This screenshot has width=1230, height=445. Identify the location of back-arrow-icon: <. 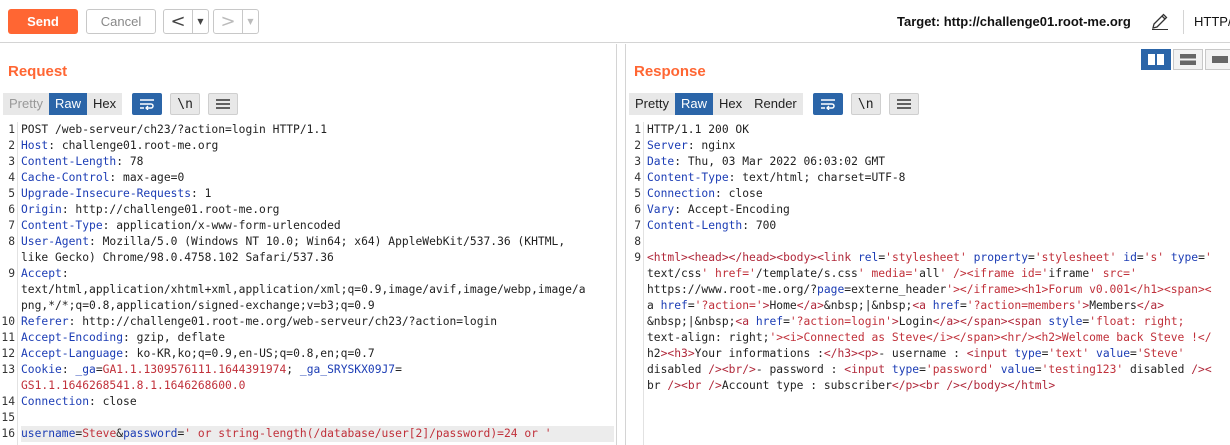
(178, 21).